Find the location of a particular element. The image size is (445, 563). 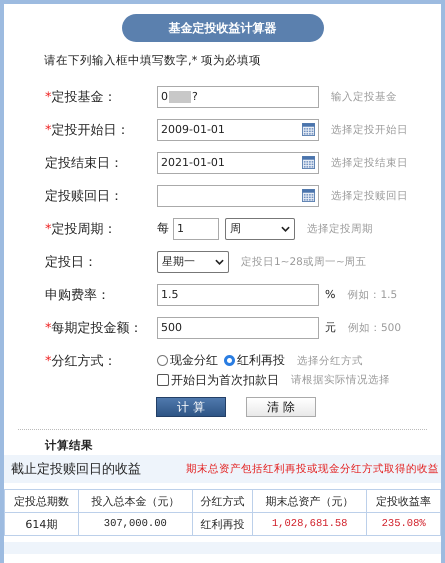

table-cell: 614期 is located at coordinates (41, 524).